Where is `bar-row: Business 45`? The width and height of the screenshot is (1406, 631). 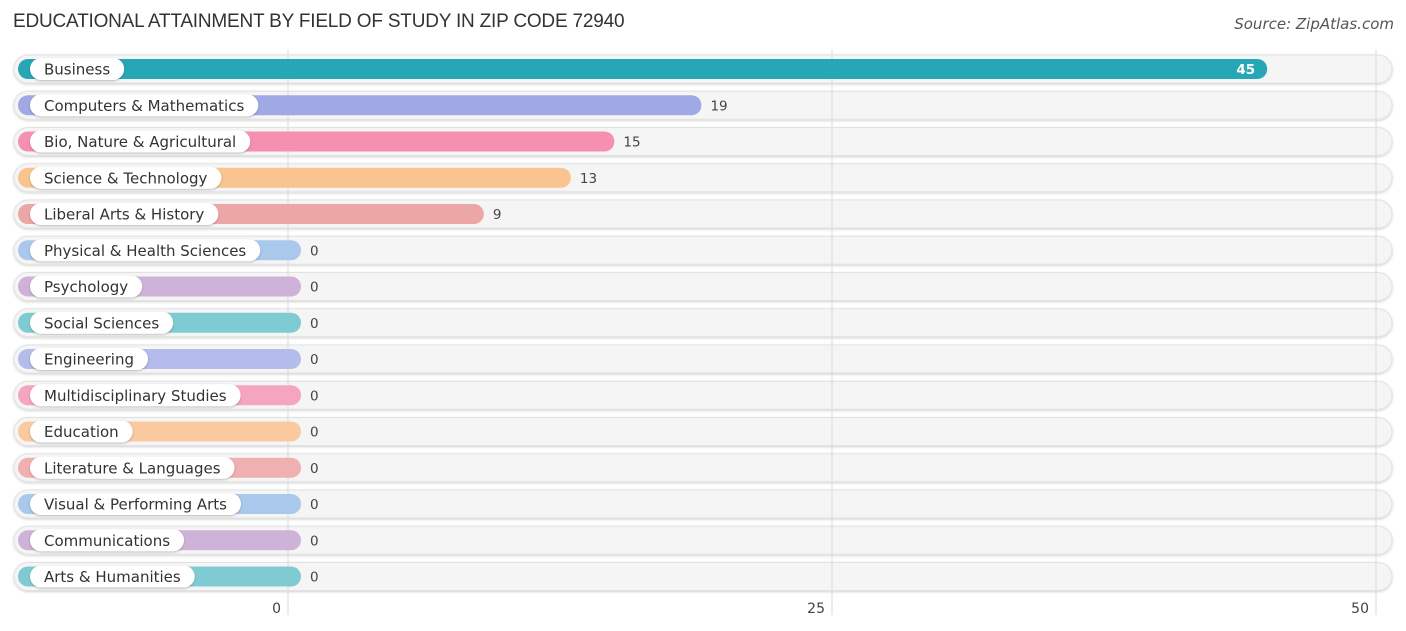
bar-row: Business 45 is located at coordinates (643, 69).